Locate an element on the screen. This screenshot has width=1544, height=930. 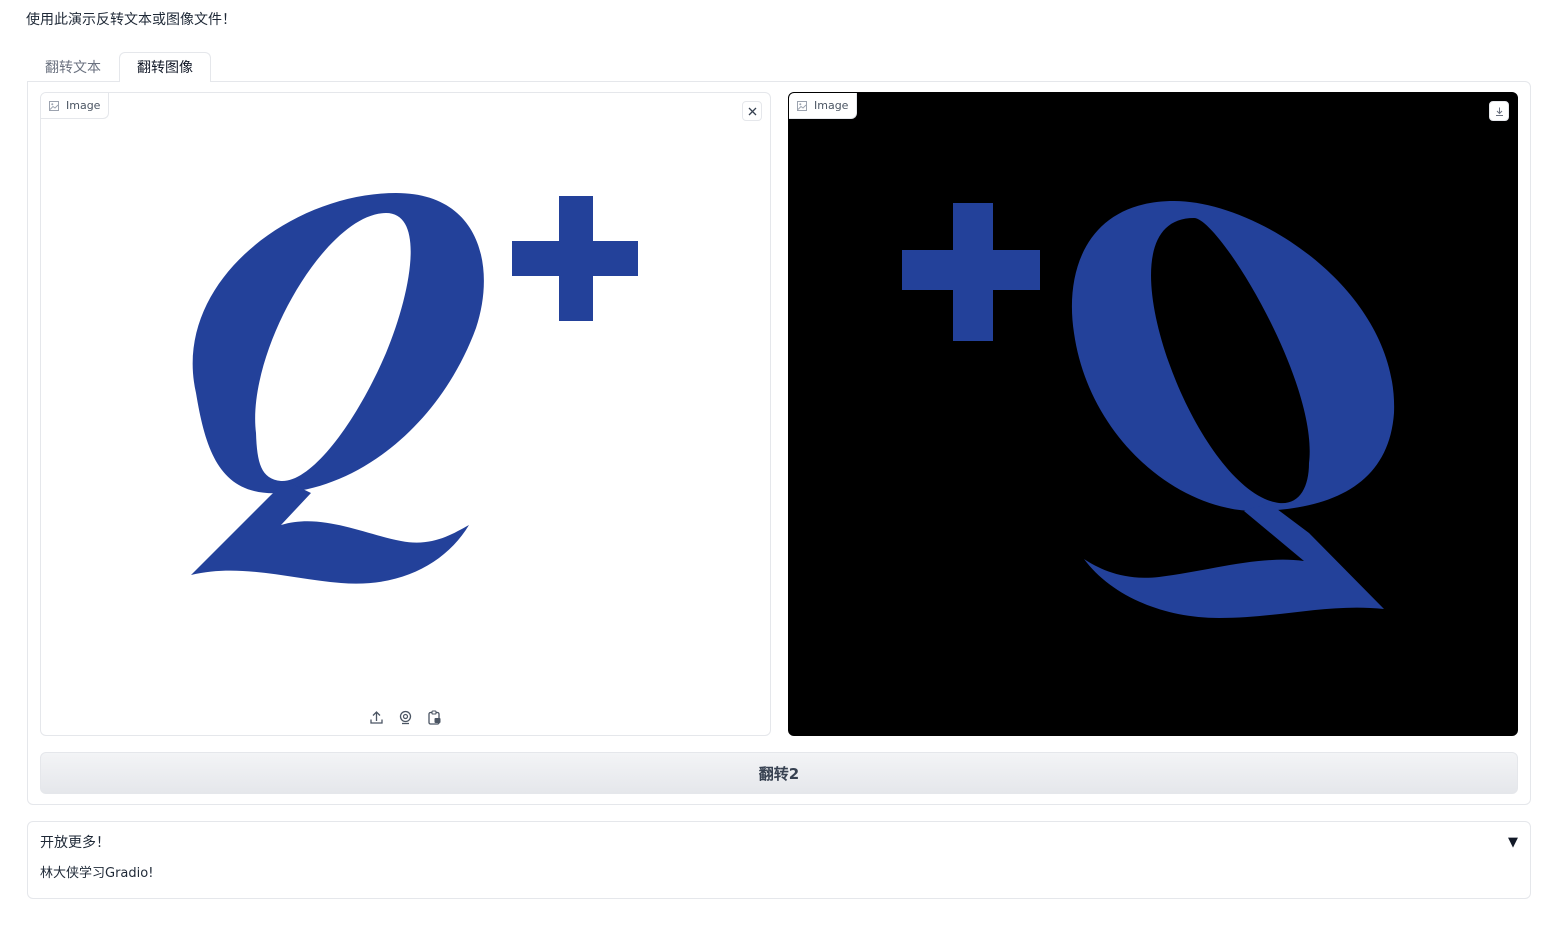
accordion-header: 开放更多！ ▼ is located at coordinates (779, 842).